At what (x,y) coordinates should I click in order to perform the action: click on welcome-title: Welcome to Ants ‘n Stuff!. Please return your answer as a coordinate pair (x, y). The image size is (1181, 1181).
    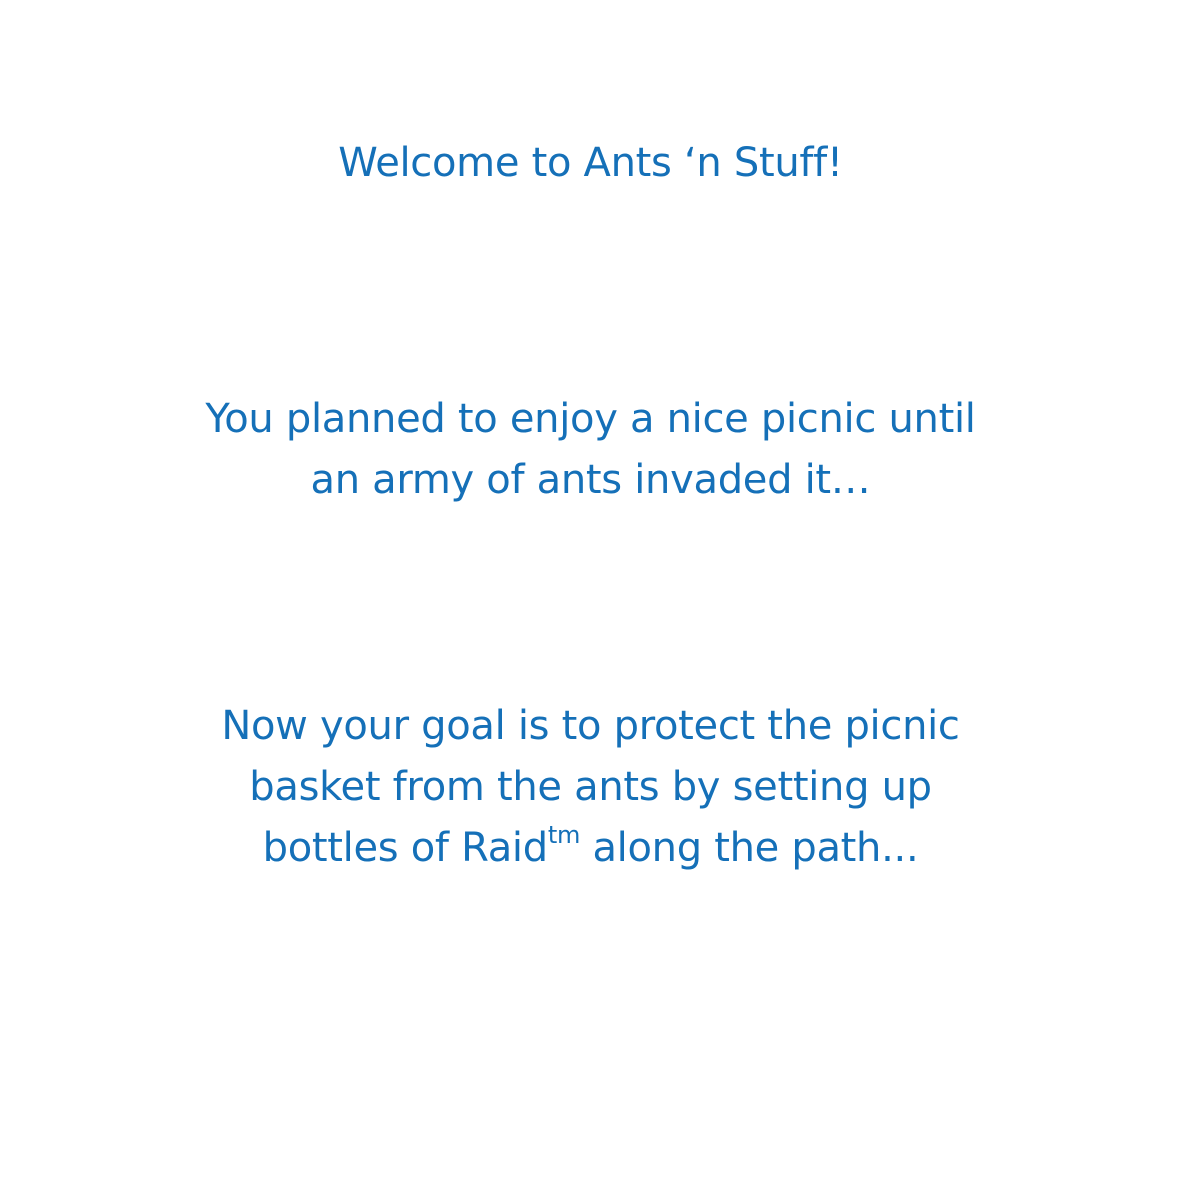
    Looking at the image, I should click on (590, 163).